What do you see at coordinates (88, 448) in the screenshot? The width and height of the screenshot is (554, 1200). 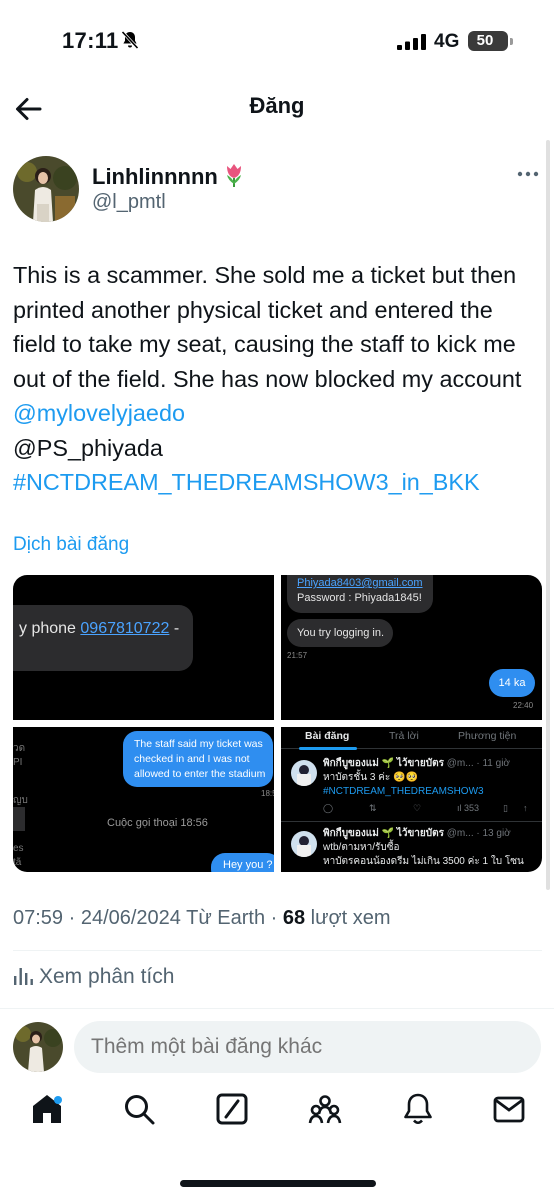 I see `mention-text: @PS_phiyada` at bounding box center [88, 448].